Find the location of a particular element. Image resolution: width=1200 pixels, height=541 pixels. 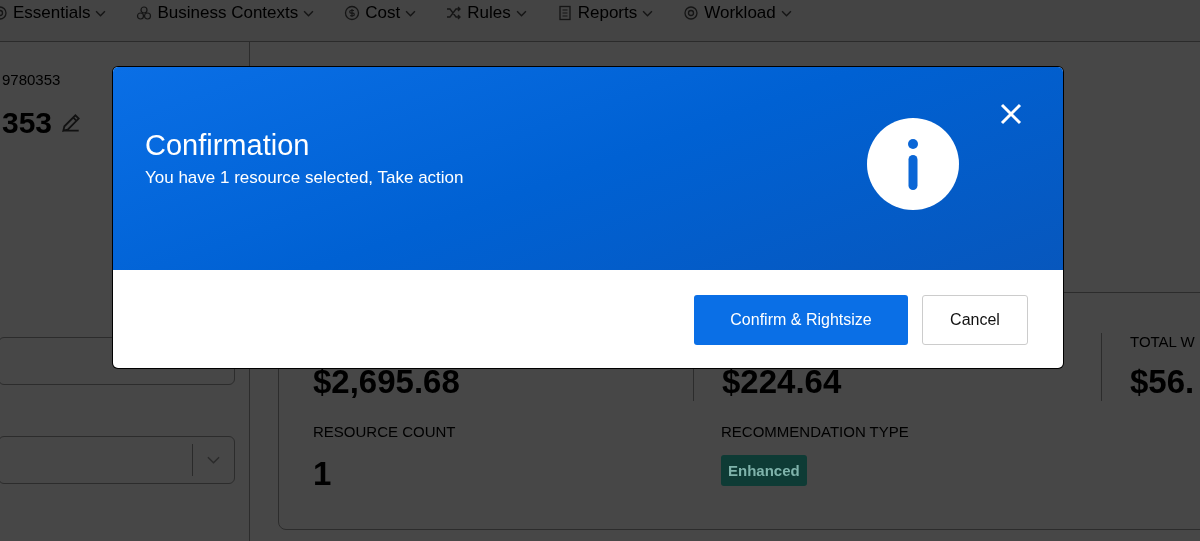

metric-value: $224.64 is located at coordinates (782, 382).